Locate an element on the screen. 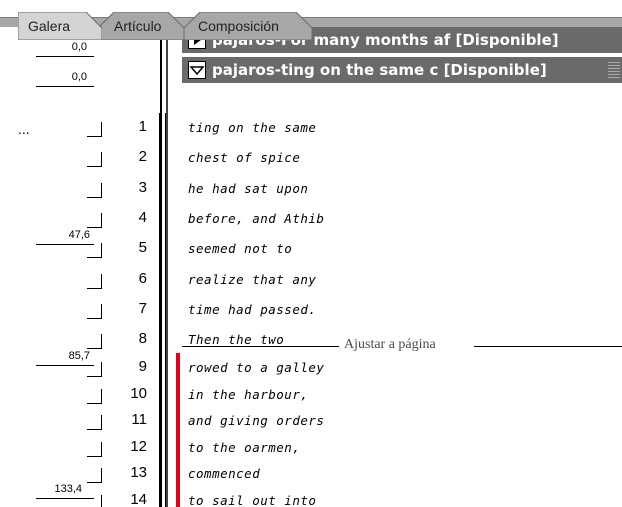  depth-marker-rule-line9 is located at coordinates (65, 365).